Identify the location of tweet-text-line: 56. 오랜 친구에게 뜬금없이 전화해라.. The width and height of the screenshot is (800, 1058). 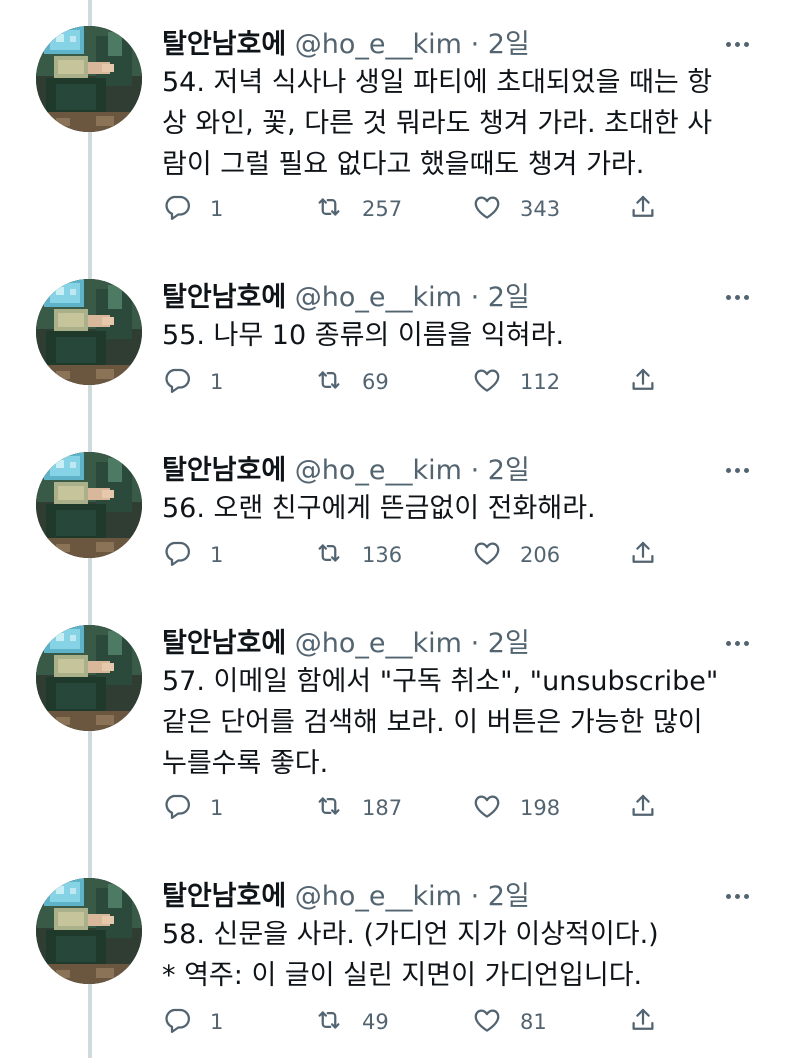
(379, 508).